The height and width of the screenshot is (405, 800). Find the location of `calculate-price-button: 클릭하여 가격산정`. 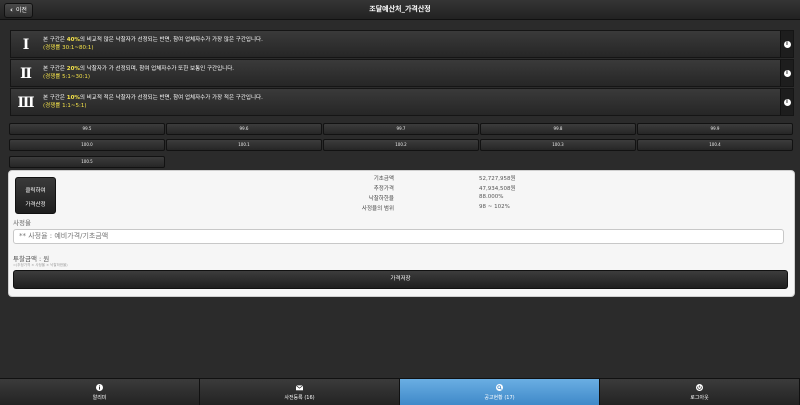

calculate-price-button: 클릭하여 가격산정 is located at coordinates (35, 195).